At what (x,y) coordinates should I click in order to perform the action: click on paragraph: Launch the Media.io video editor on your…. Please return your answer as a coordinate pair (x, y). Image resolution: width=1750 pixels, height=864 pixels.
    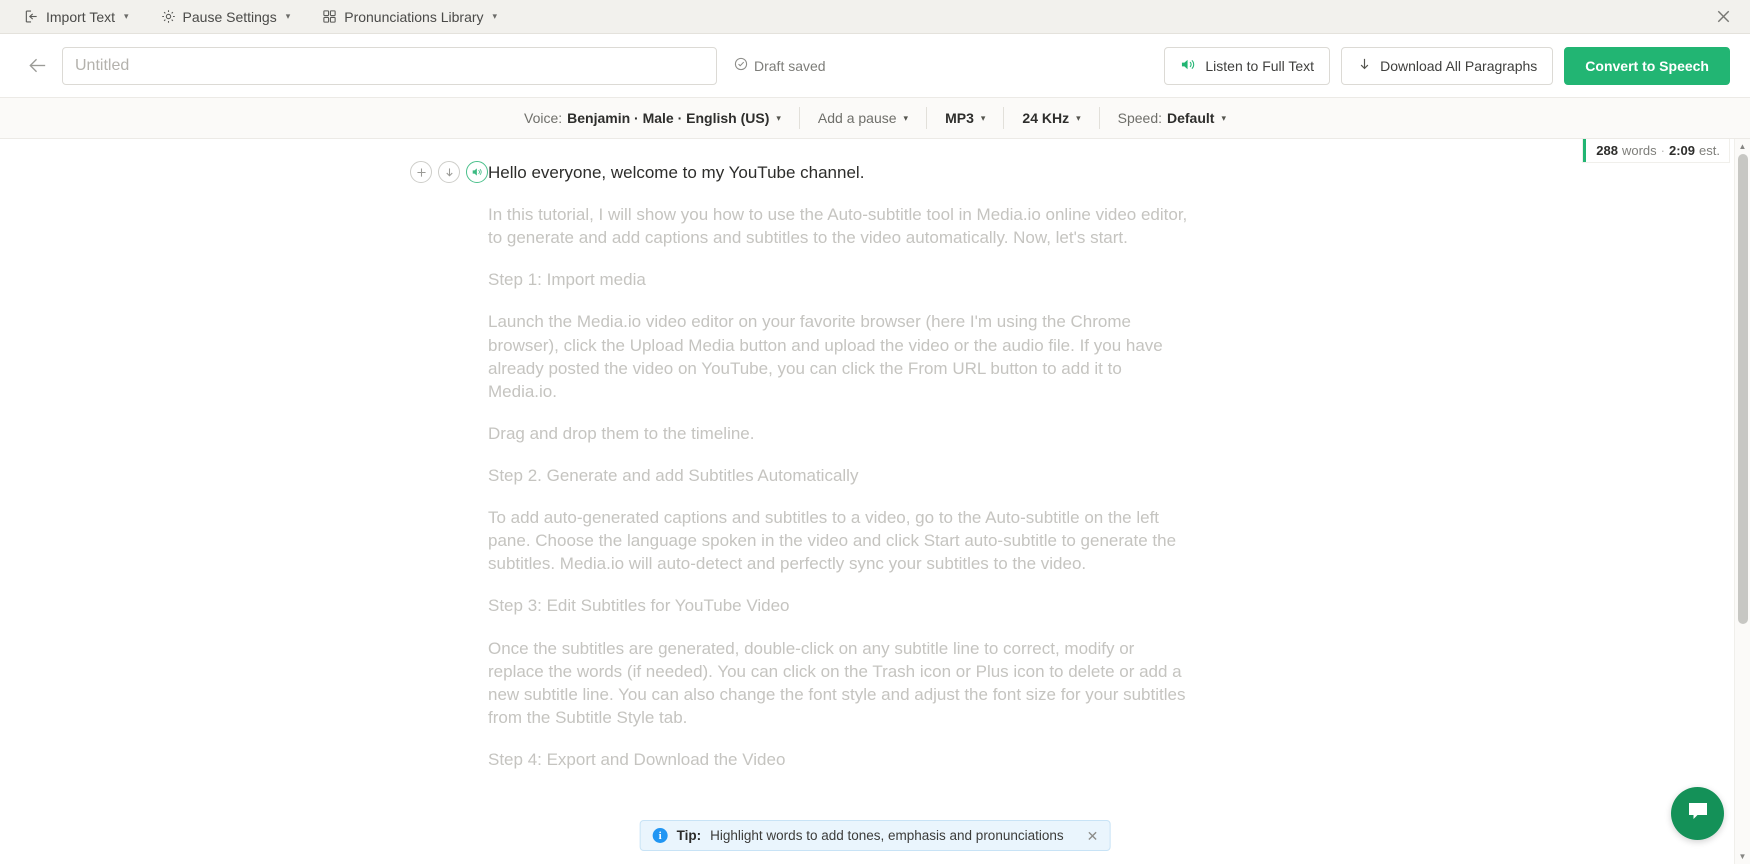
    Looking at the image, I should click on (838, 356).